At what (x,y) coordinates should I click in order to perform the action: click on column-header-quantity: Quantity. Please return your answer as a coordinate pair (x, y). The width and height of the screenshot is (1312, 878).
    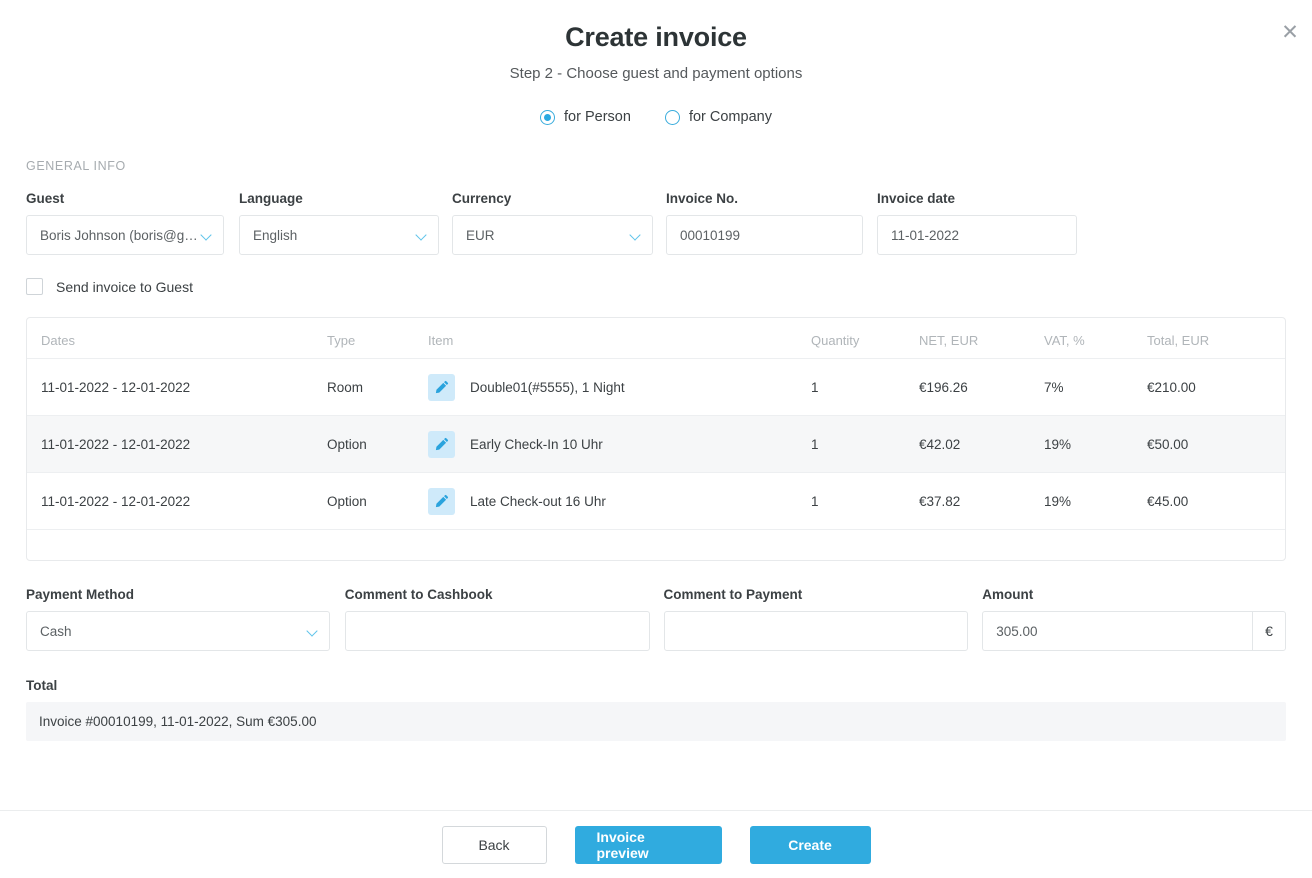
    Looking at the image, I should click on (835, 340).